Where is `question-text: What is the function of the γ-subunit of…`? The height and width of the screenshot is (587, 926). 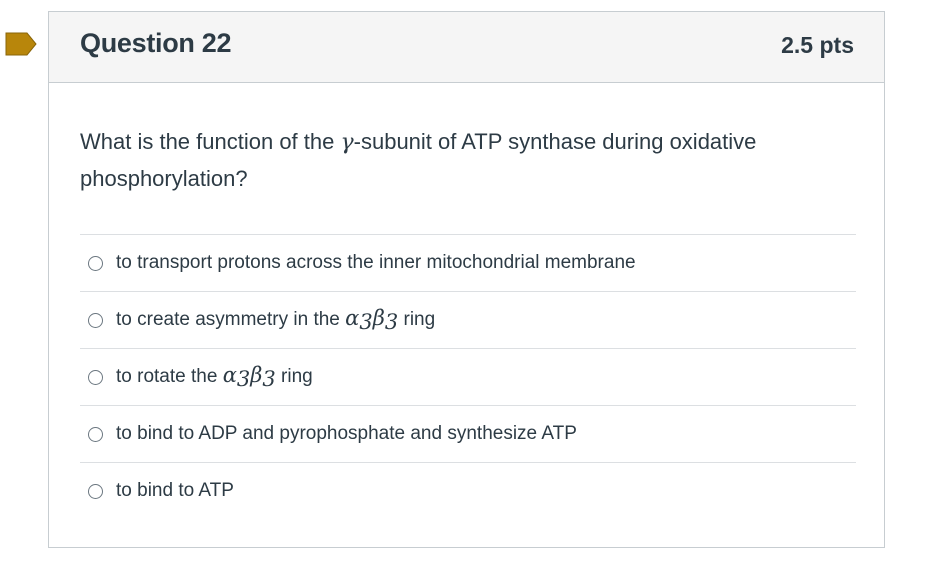
question-text: What is the function of the γ-subunit of… is located at coordinates (418, 160).